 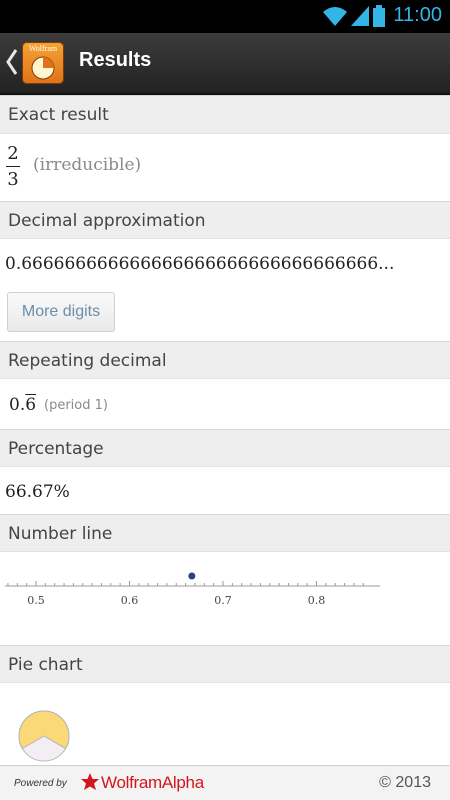 What do you see at coordinates (37, 492) in the screenshot?
I see `percentage-value: 66.67%` at bounding box center [37, 492].